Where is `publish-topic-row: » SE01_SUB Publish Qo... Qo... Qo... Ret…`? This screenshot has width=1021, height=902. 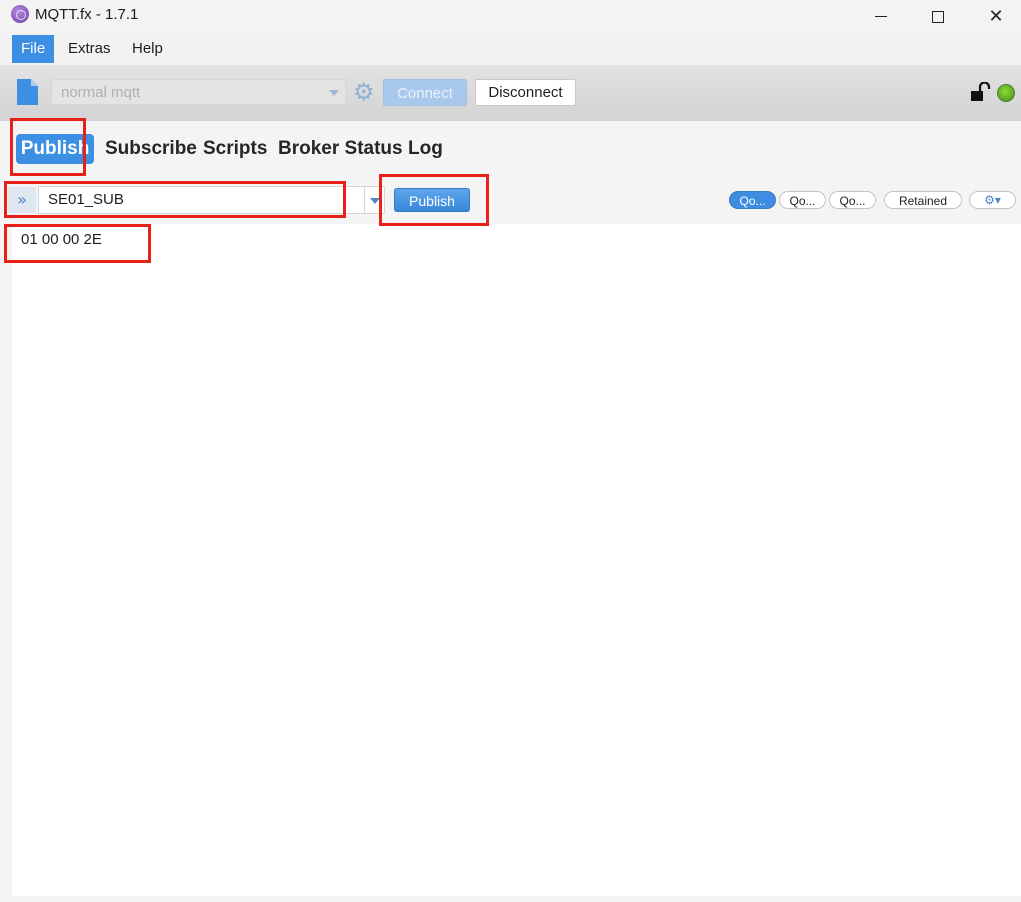 publish-topic-row: » SE01_SUB Publish Qo... Qo... Qo... Ret… is located at coordinates (510, 200).